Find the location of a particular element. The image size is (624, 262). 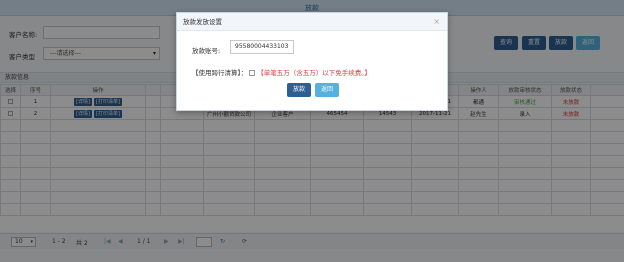

account-input: 95580004433103 is located at coordinates (262, 47).